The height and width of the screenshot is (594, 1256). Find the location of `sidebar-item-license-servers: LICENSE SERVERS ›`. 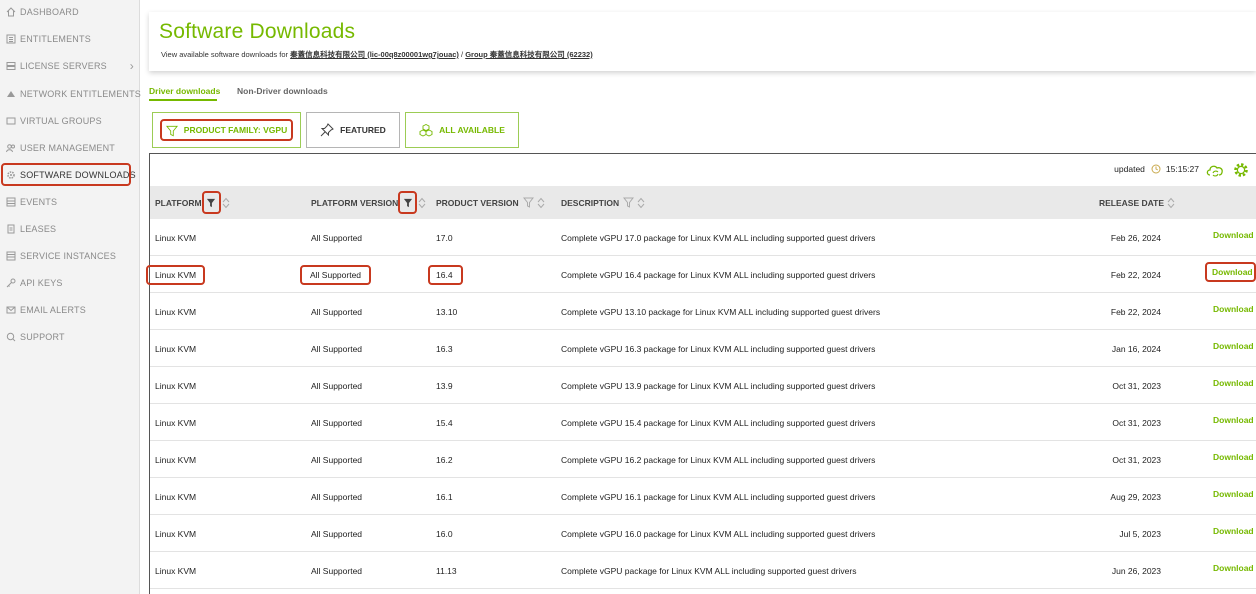

sidebar-item-license-servers: LICENSE SERVERS › is located at coordinates (70, 66).